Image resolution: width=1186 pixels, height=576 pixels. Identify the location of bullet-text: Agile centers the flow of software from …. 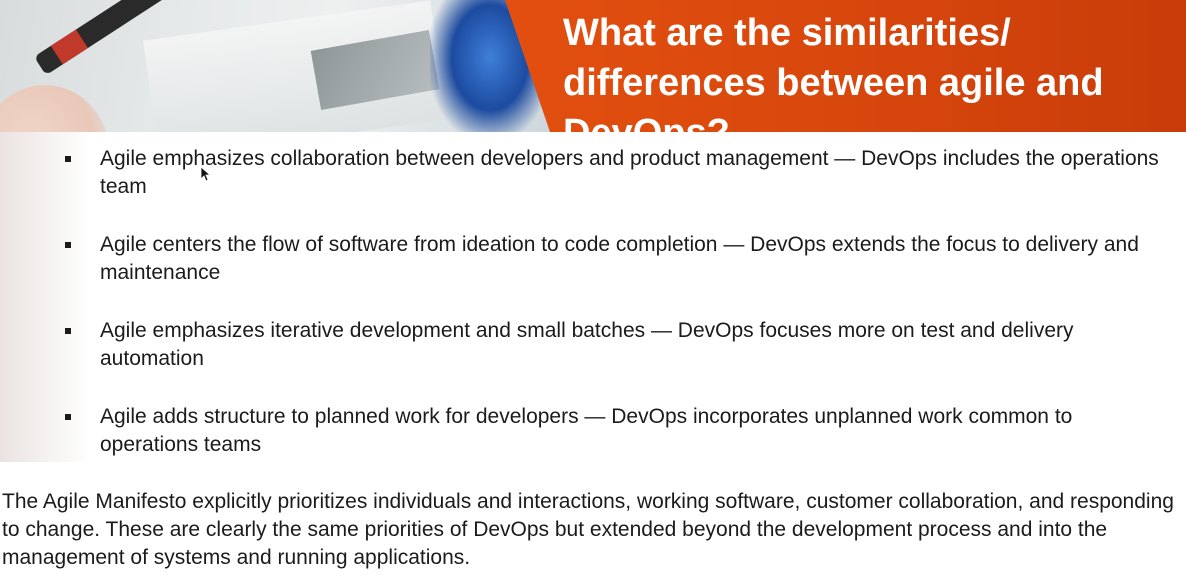
(619, 258).